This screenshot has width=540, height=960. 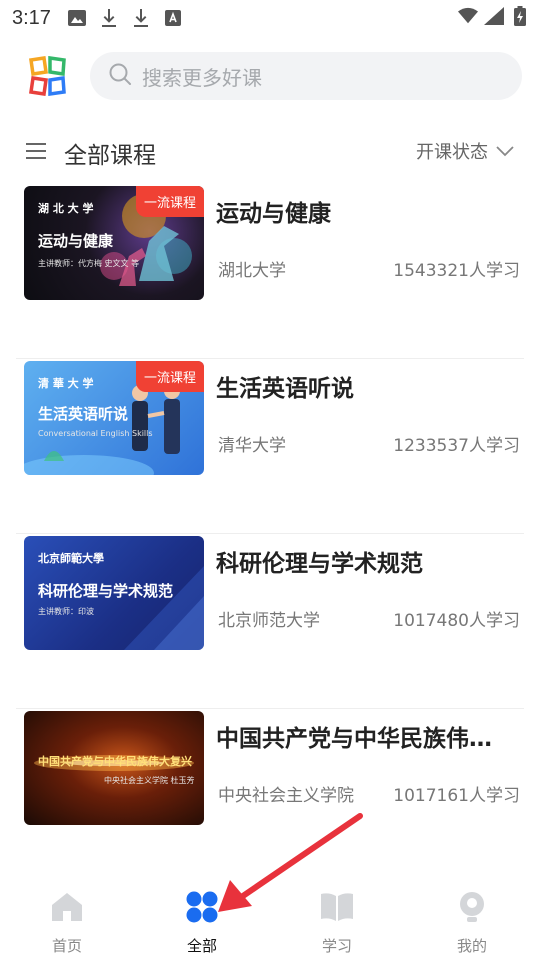 What do you see at coordinates (120, 76) in the screenshot?
I see `search-icon` at bounding box center [120, 76].